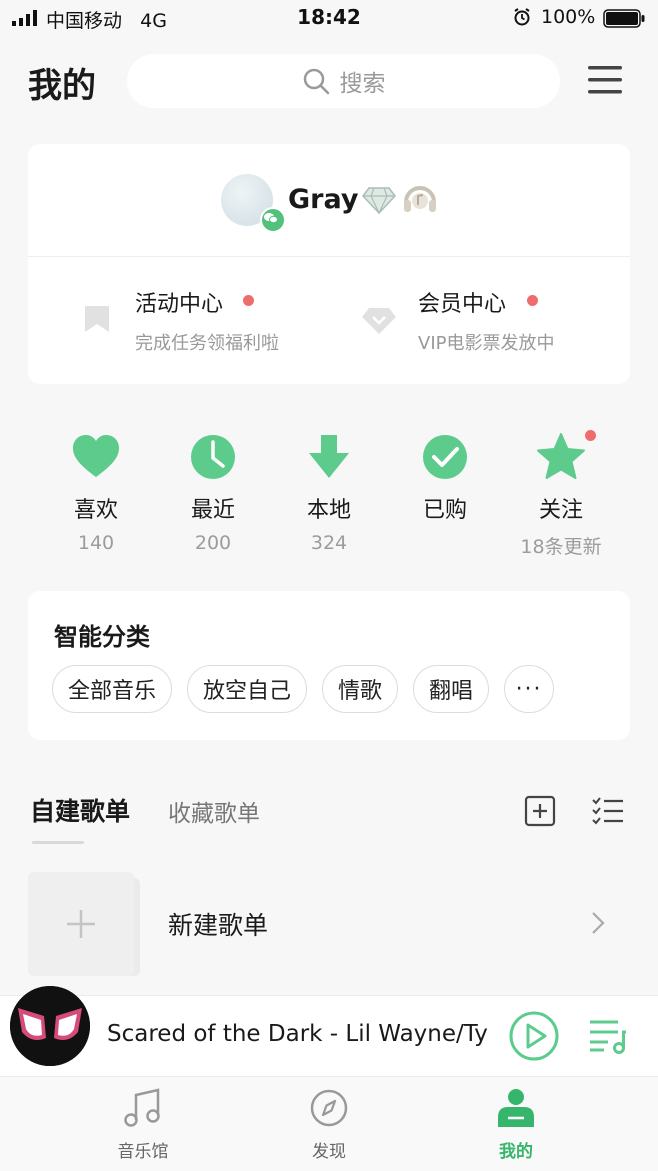 The height and width of the screenshot is (1171, 658). What do you see at coordinates (329, 543) in the screenshot?
I see `quick-action-count: 324` at bounding box center [329, 543].